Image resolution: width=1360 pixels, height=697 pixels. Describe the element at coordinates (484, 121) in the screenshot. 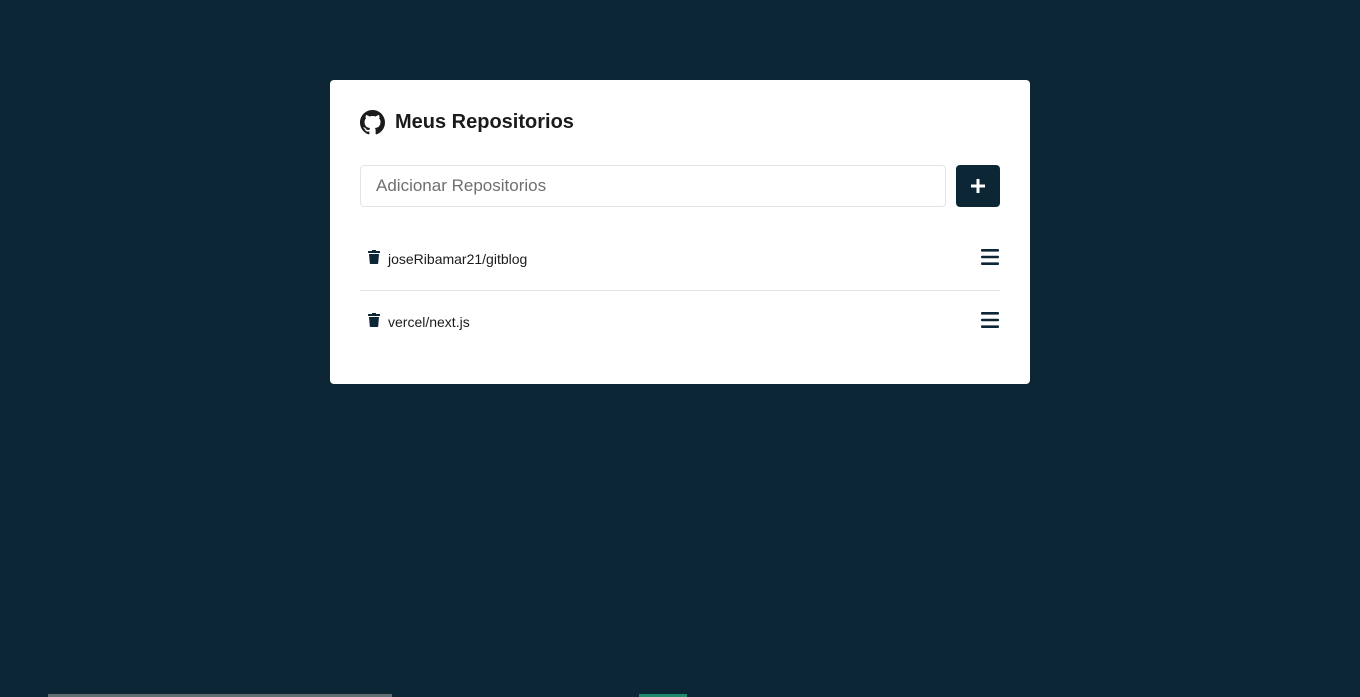

I see `page-title: Meus Repositorios` at that location.